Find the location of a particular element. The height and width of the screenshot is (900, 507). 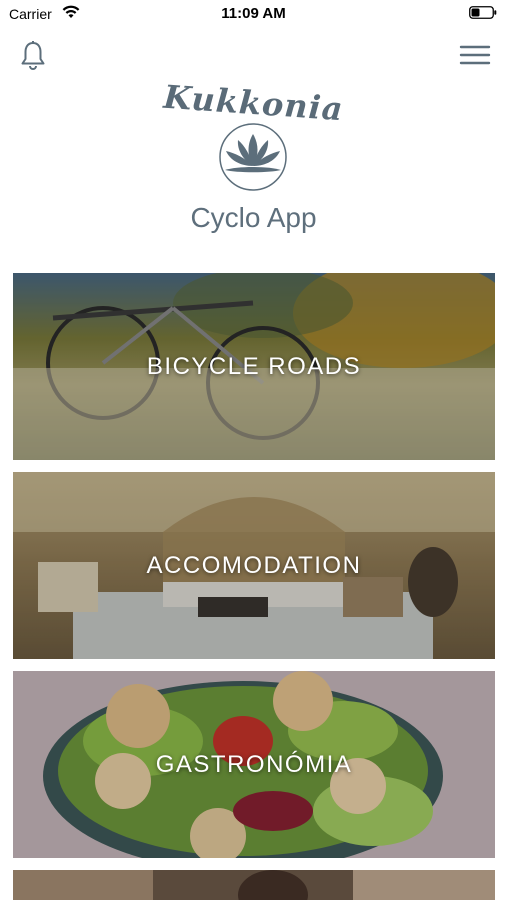

status-bar: Carrier 11:09 AM is located at coordinates (253, 15).